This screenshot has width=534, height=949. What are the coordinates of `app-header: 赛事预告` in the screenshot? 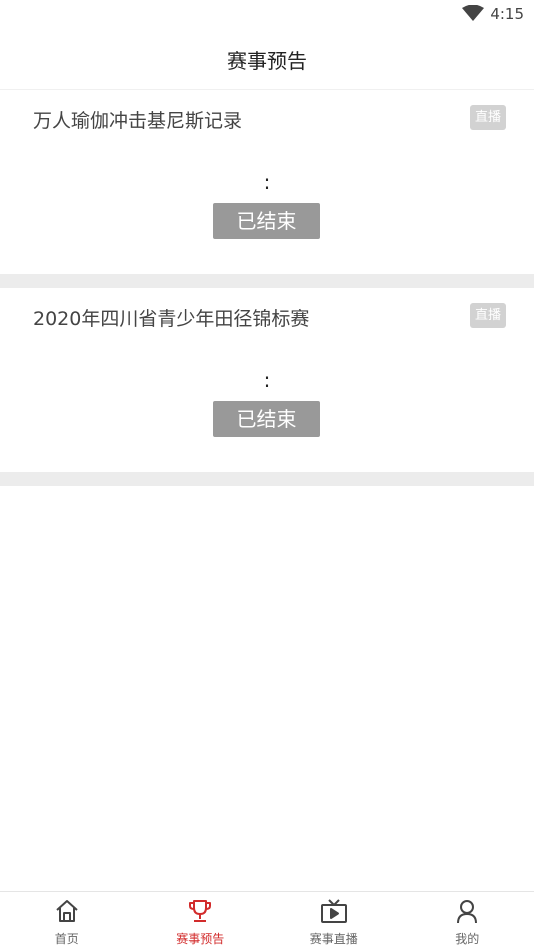 It's located at (267, 59).